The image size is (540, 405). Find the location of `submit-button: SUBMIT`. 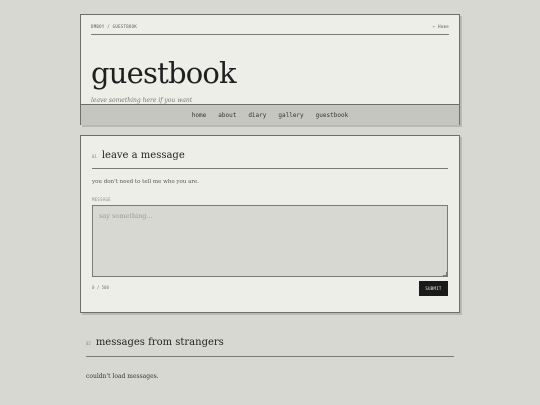

submit-button: SUBMIT is located at coordinates (433, 288).